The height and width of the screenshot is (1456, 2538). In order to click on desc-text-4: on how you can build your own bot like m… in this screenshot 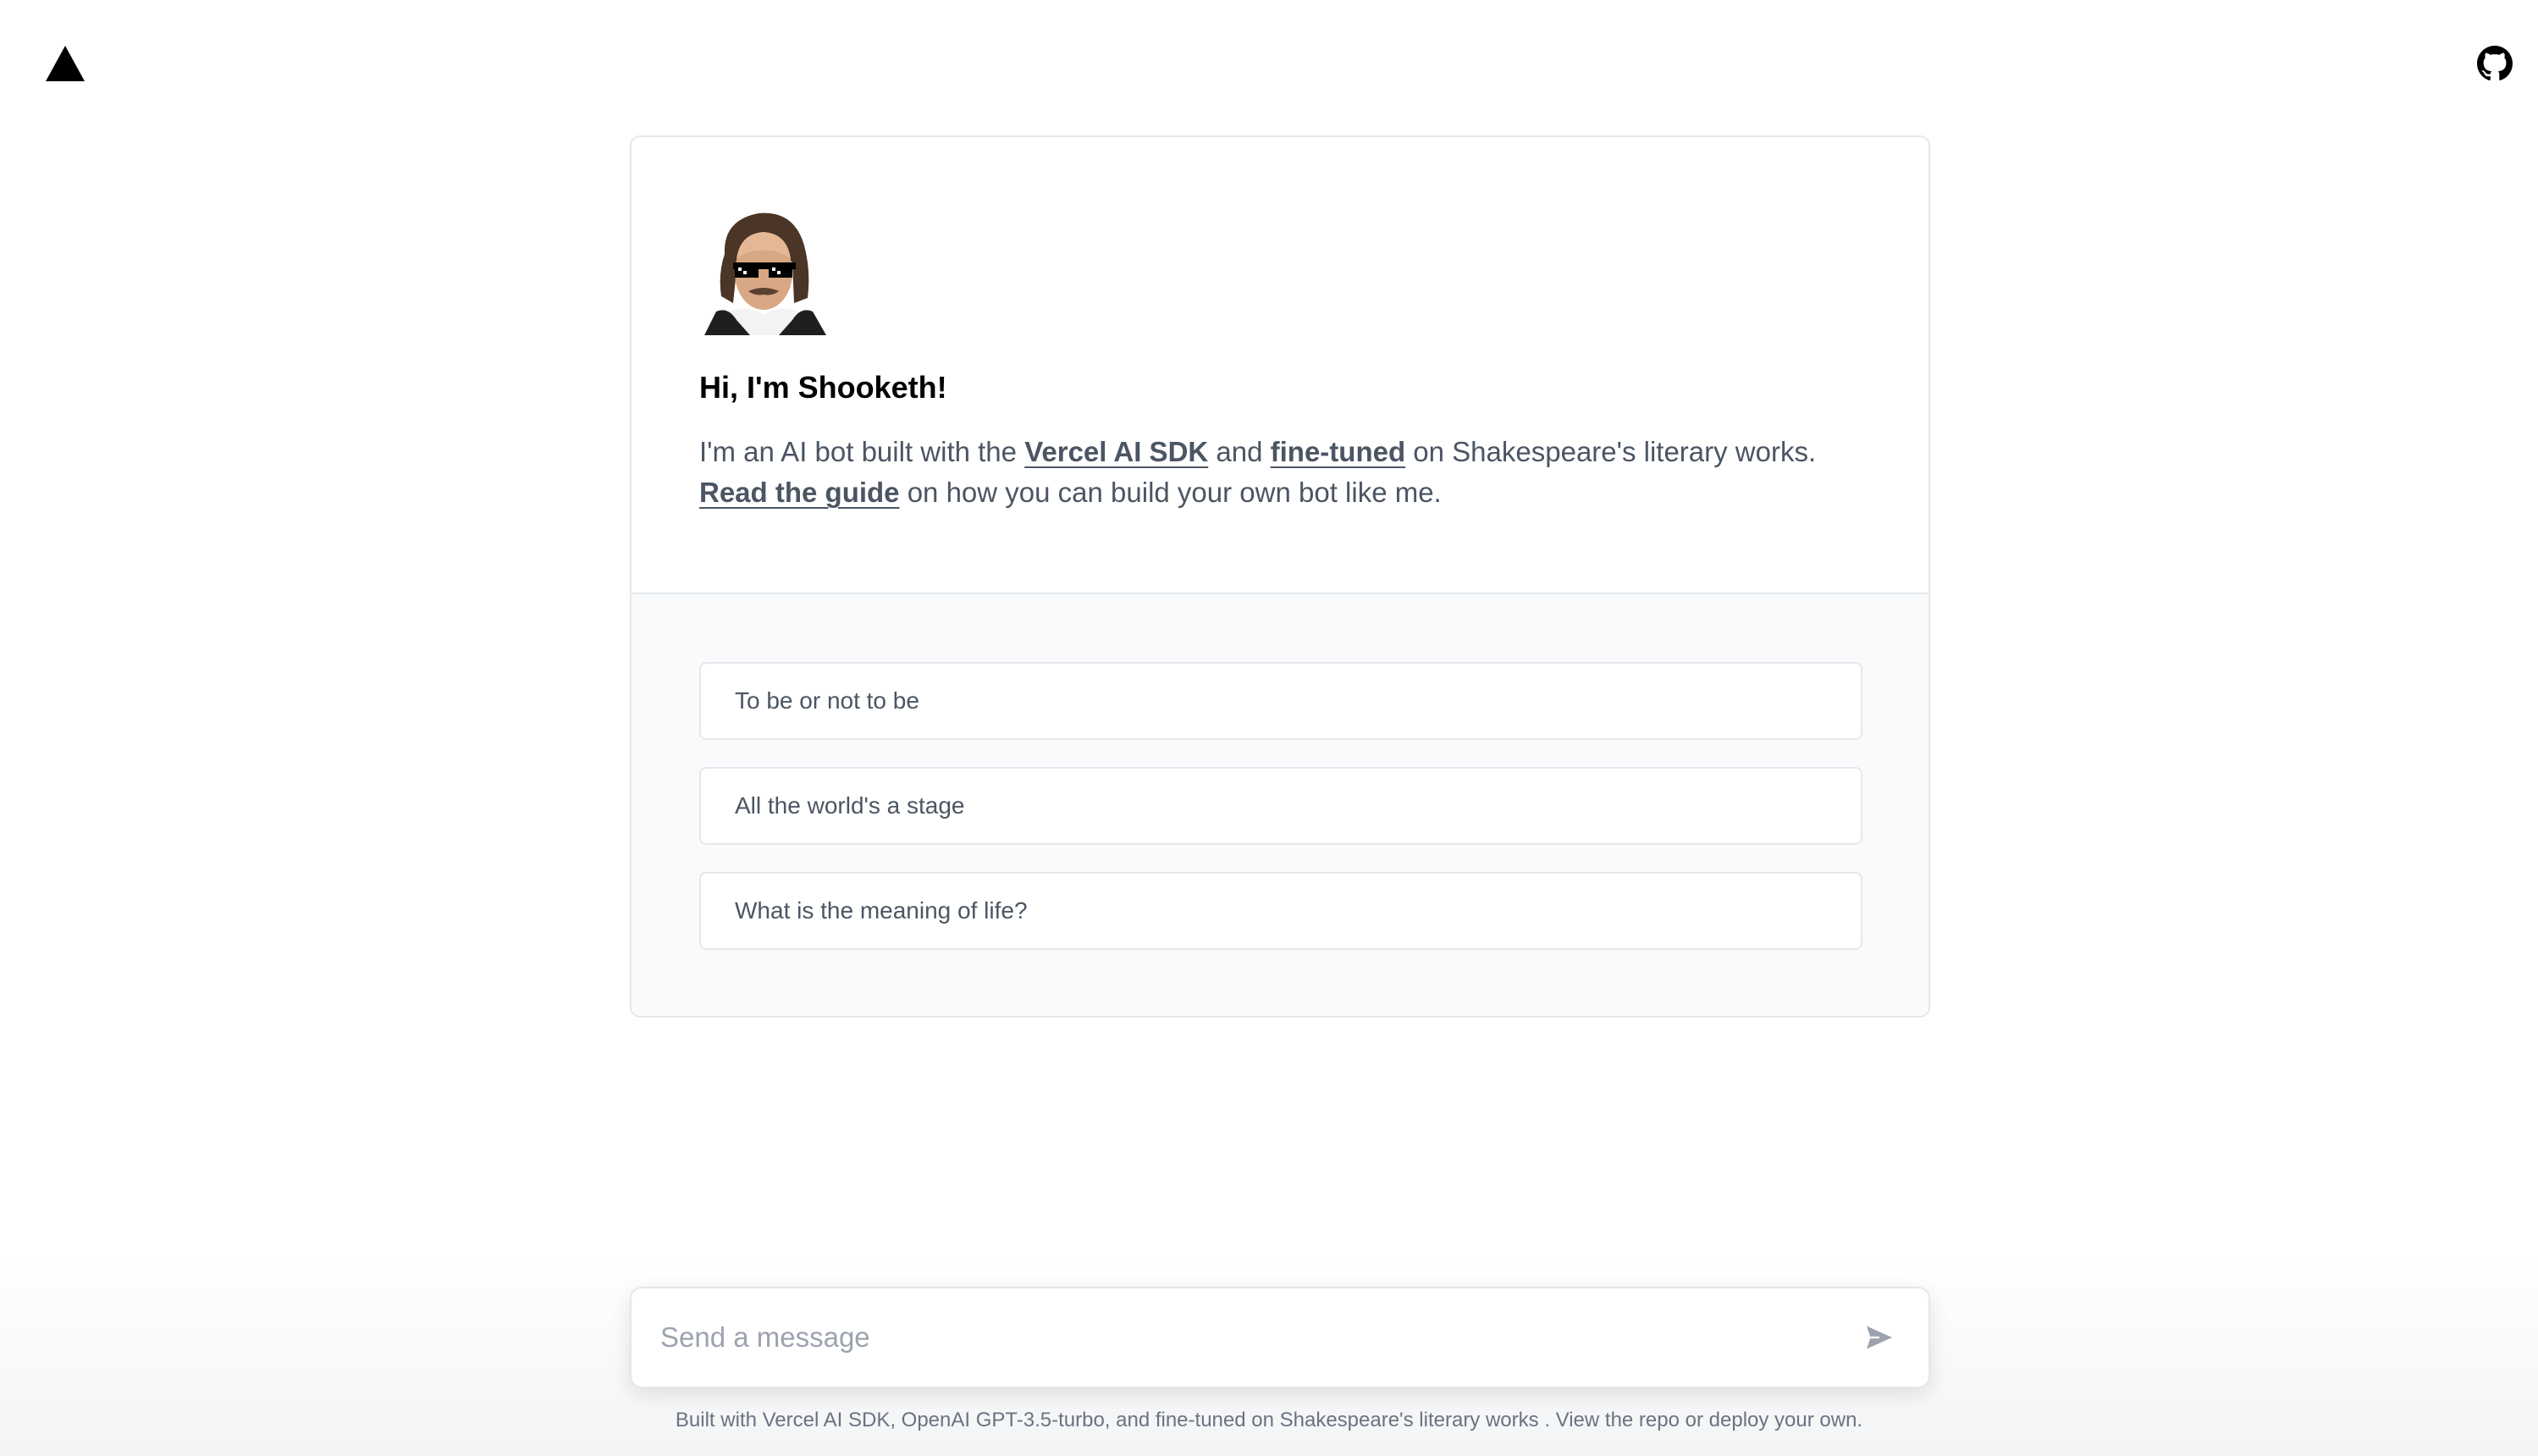, I will do `click(1171, 492)`.